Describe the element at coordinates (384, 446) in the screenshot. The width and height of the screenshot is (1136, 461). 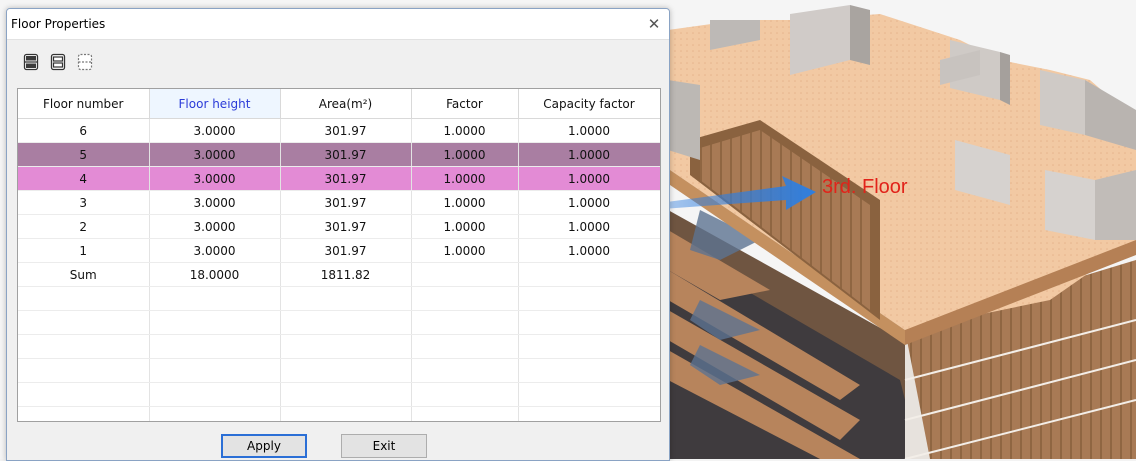
I see `exit-button: Exit` at that location.